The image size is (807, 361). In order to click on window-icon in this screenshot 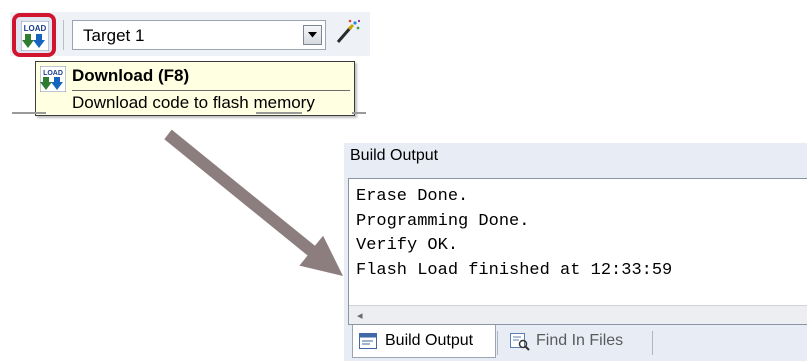, I will do `click(368, 341)`.